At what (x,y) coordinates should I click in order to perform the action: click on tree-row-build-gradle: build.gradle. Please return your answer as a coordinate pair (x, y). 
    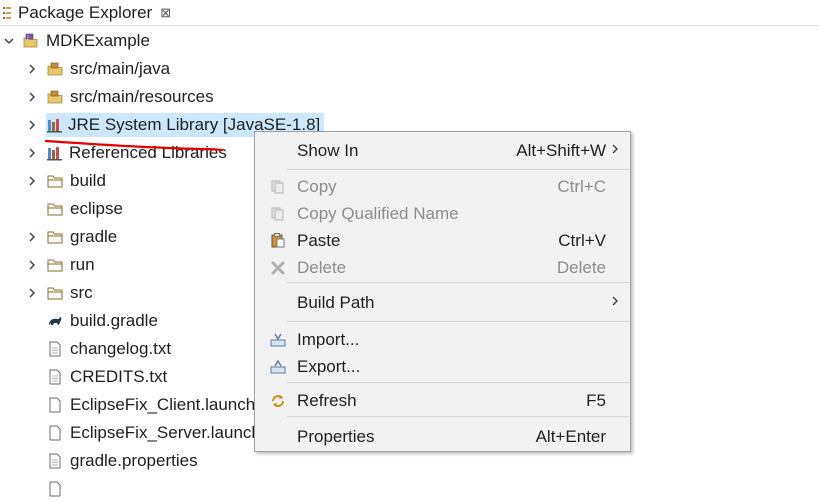
    Looking at the image, I should click on (92, 321).